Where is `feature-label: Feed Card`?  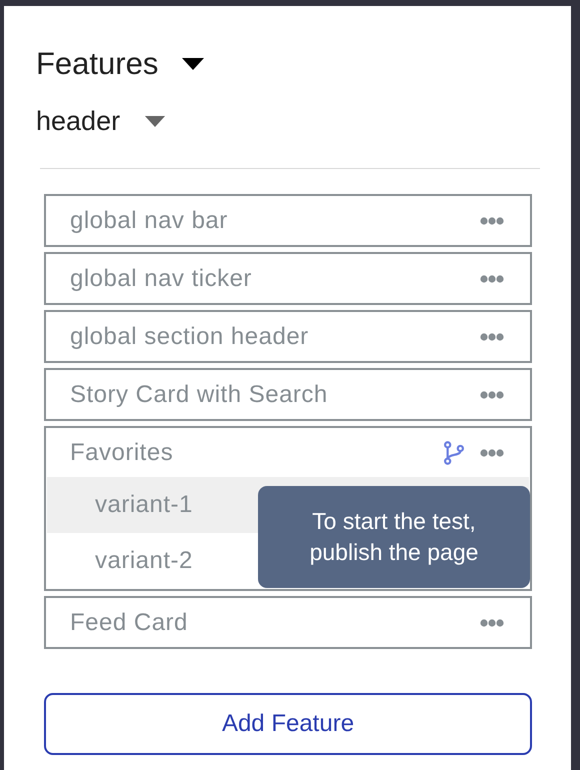 feature-label: Feed Card is located at coordinates (129, 622).